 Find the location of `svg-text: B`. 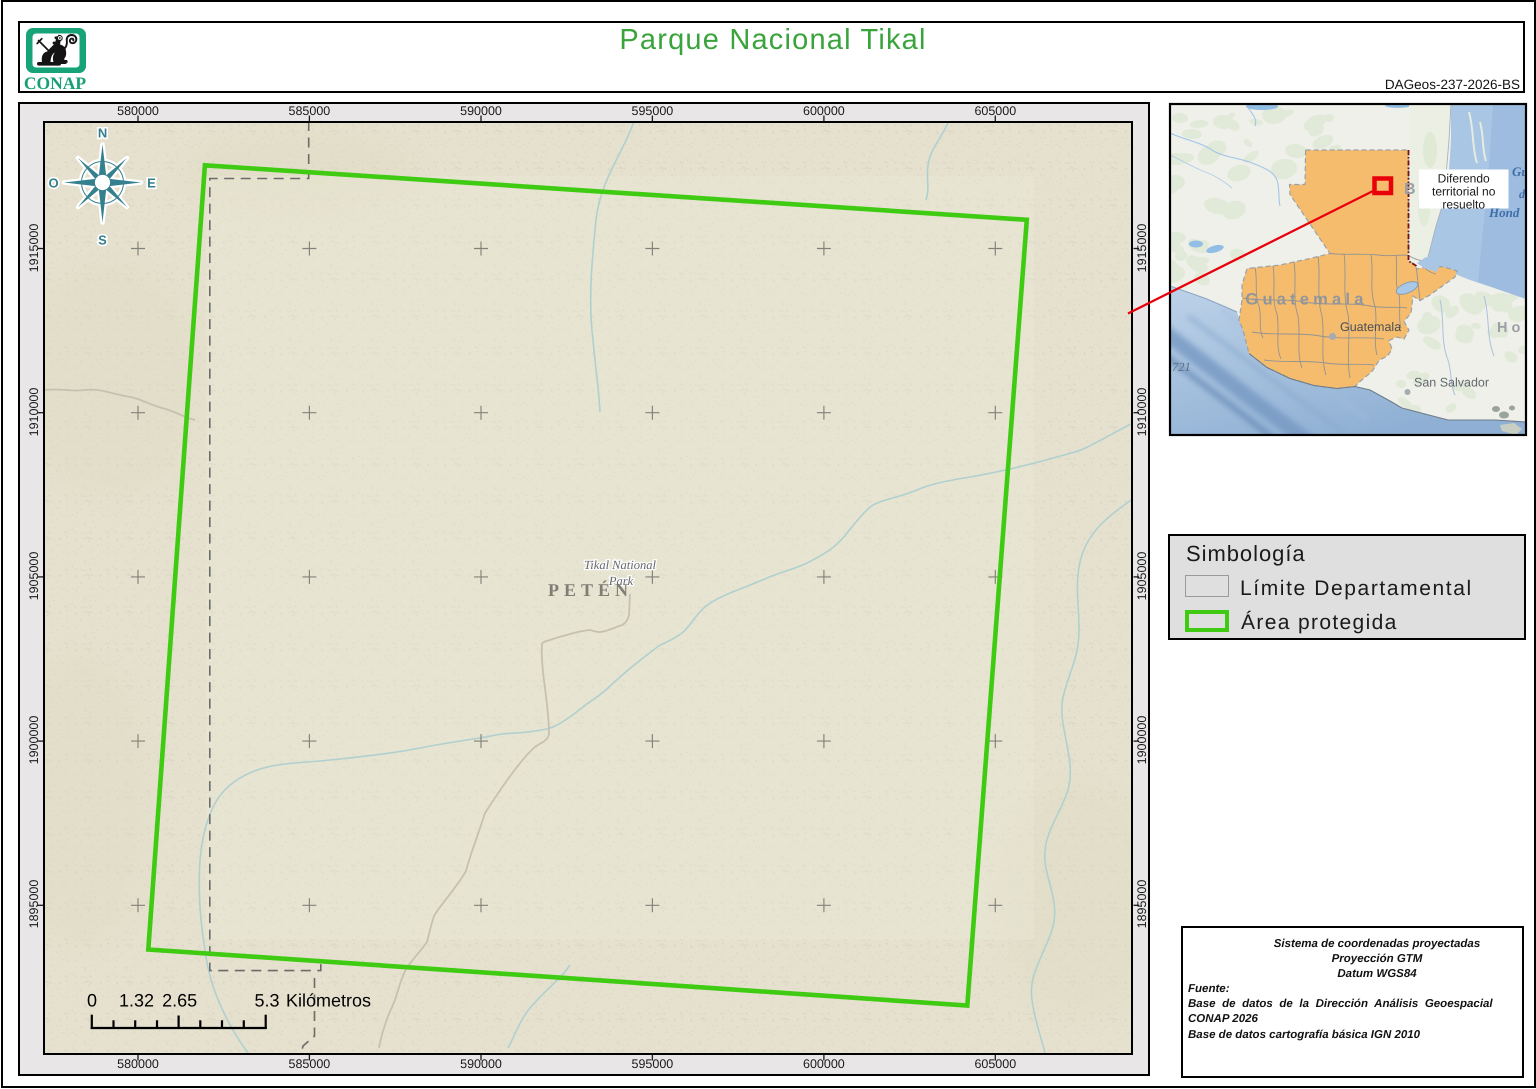

svg-text: B is located at coordinates (1410, 189).